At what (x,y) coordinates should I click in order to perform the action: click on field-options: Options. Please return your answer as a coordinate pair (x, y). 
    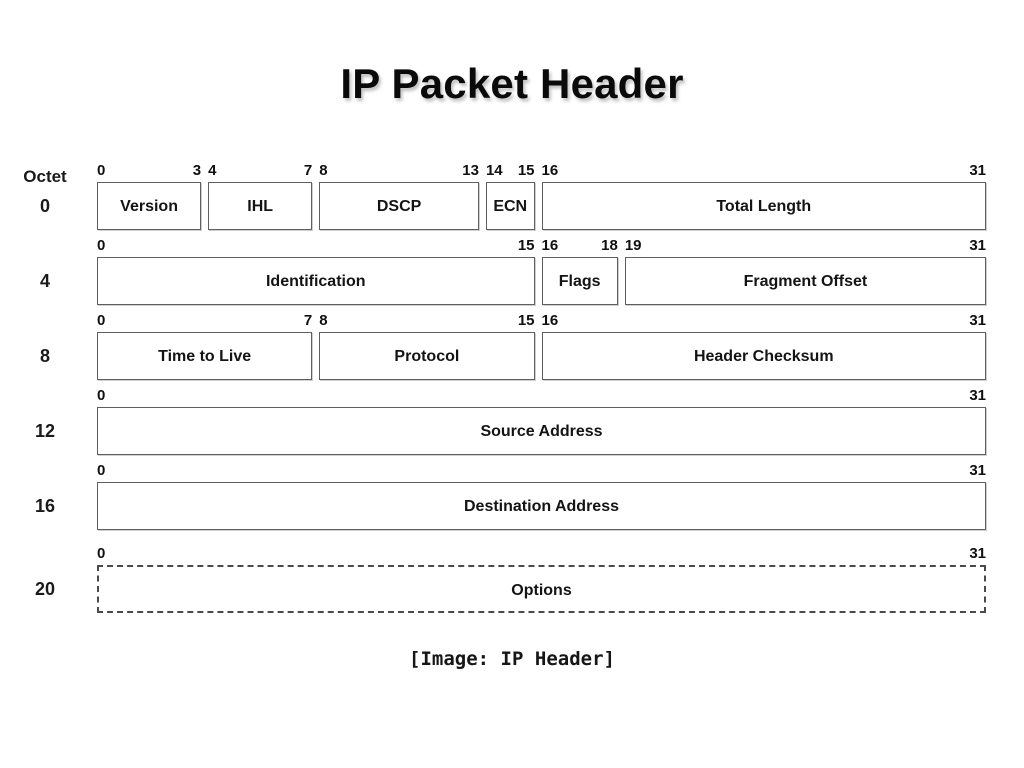
    Looking at the image, I should click on (541, 589).